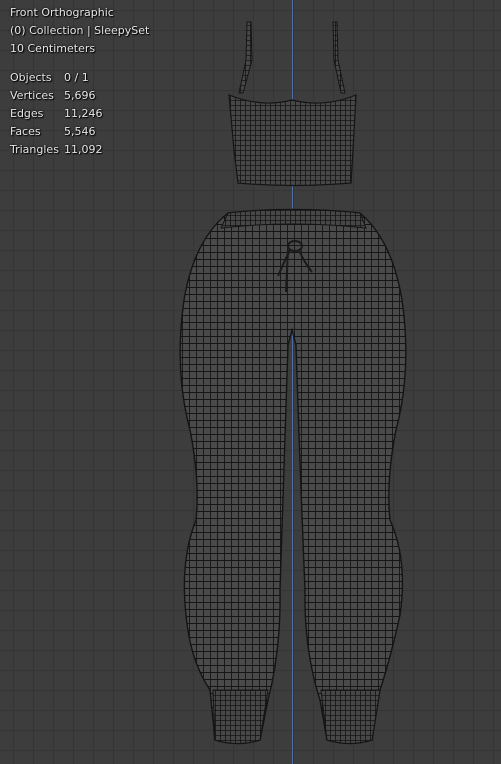 Image resolution: width=501 pixels, height=764 pixels. What do you see at coordinates (292, 140) in the screenshot?
I see `crop-top` at bounding box center [292, 140].